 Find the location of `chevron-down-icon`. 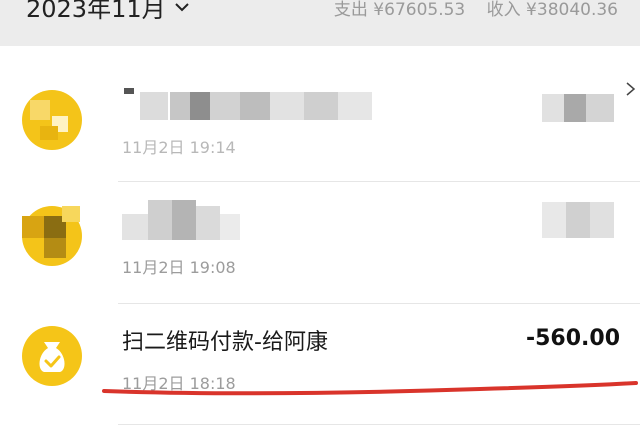

chevron-down-icon is located at coordinates (181, 6).